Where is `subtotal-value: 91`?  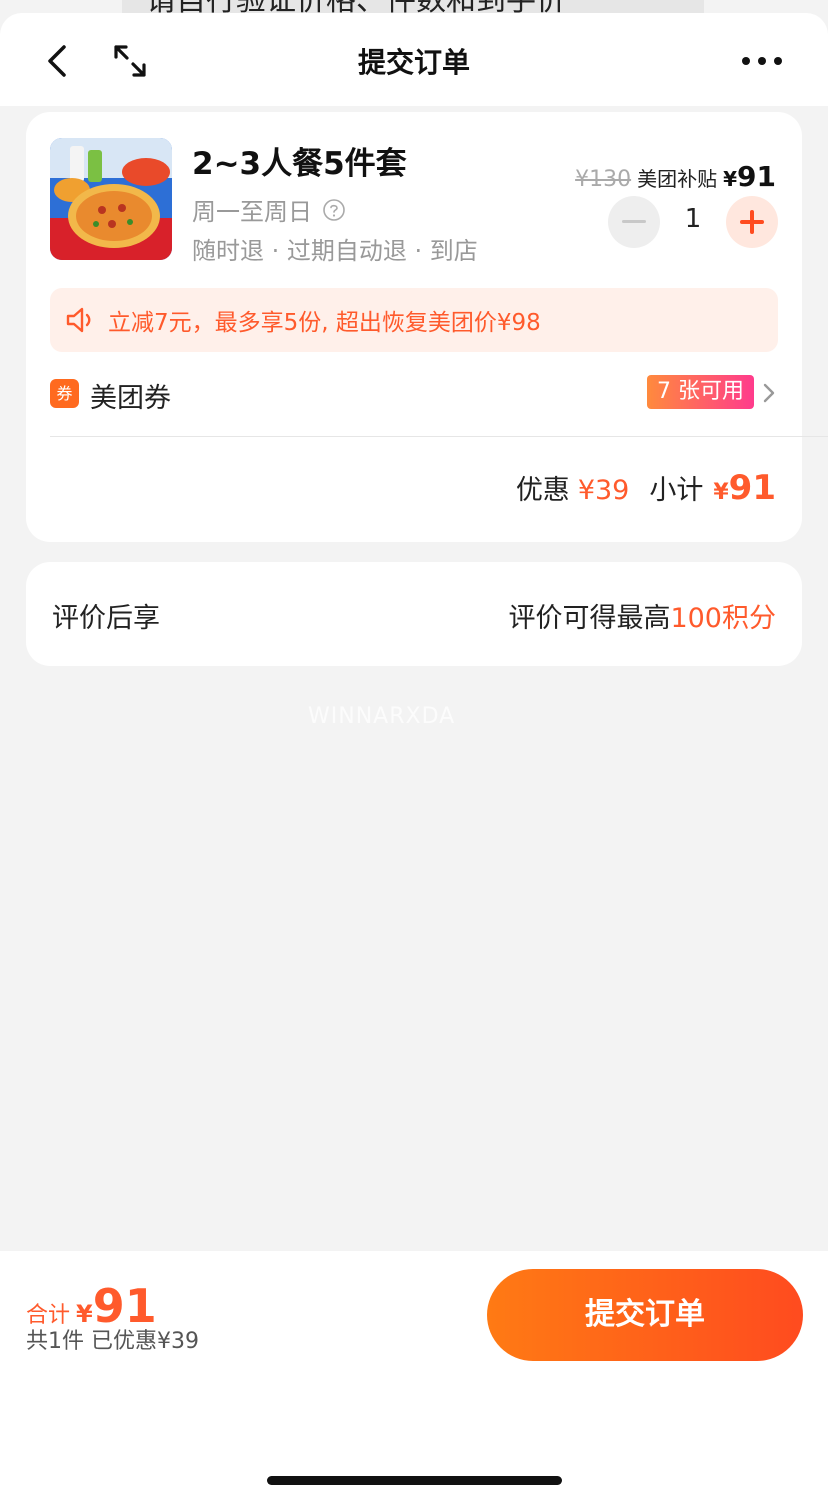
subtotal-value: 91 is located at coordinates (752, 488).